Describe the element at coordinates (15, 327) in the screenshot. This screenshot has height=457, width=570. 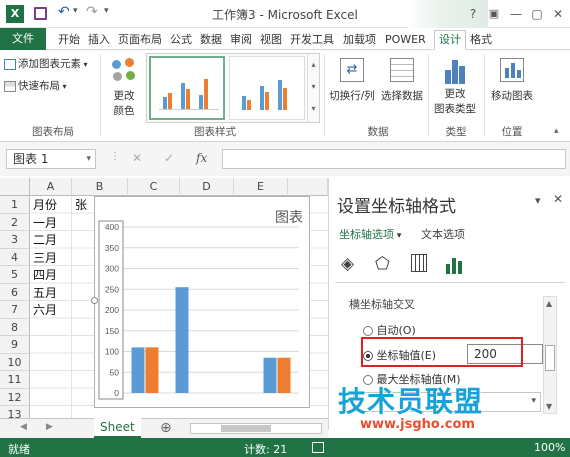
I see `row-header: 8` at that location.